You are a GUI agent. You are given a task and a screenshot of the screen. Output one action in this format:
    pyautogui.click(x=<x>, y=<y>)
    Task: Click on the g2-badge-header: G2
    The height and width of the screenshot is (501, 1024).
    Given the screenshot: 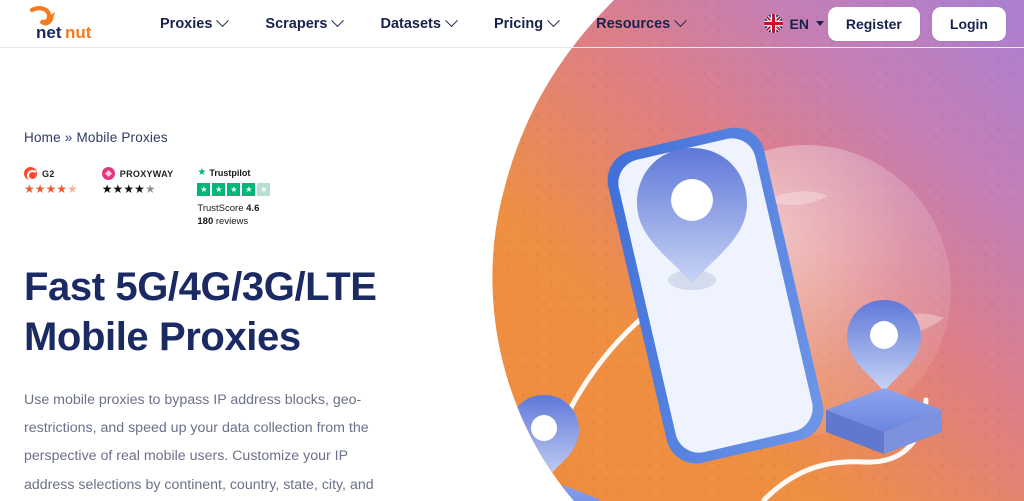 What is the action you would take?
    pyautogui.click(x=51, y=174)
    